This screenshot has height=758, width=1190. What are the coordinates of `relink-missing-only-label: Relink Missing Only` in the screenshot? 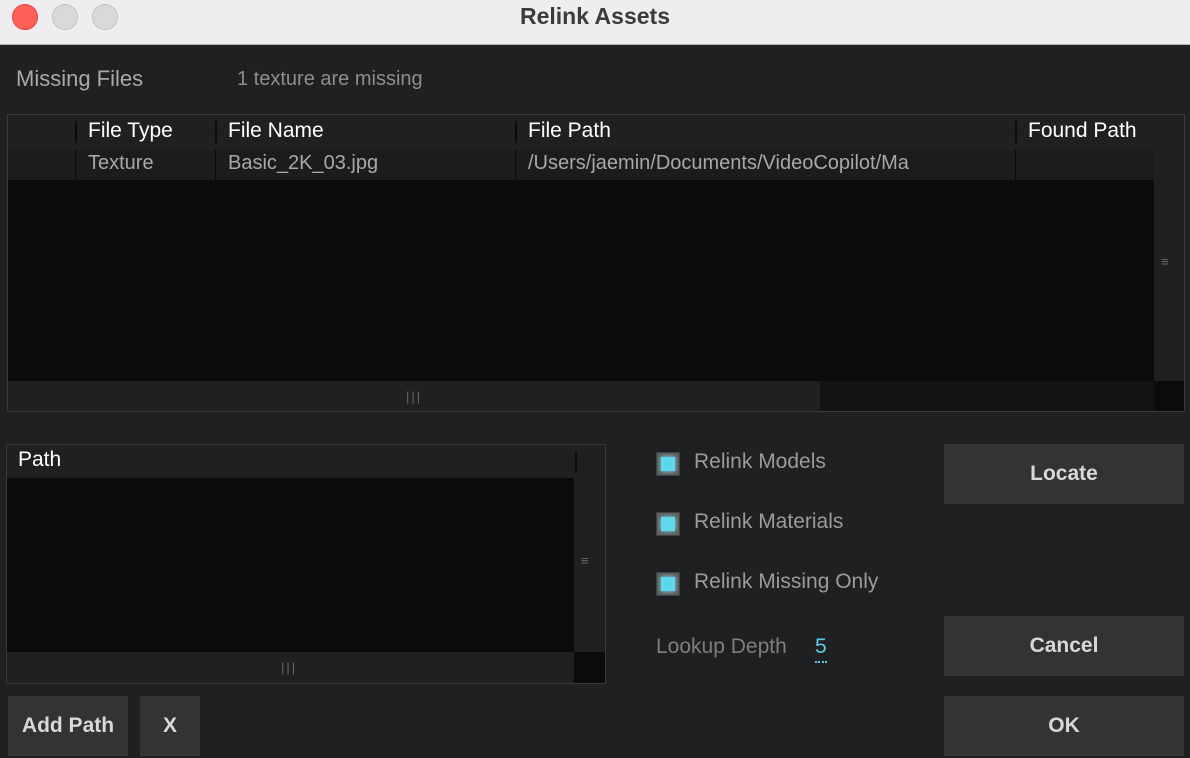 It's located at (786, 582).